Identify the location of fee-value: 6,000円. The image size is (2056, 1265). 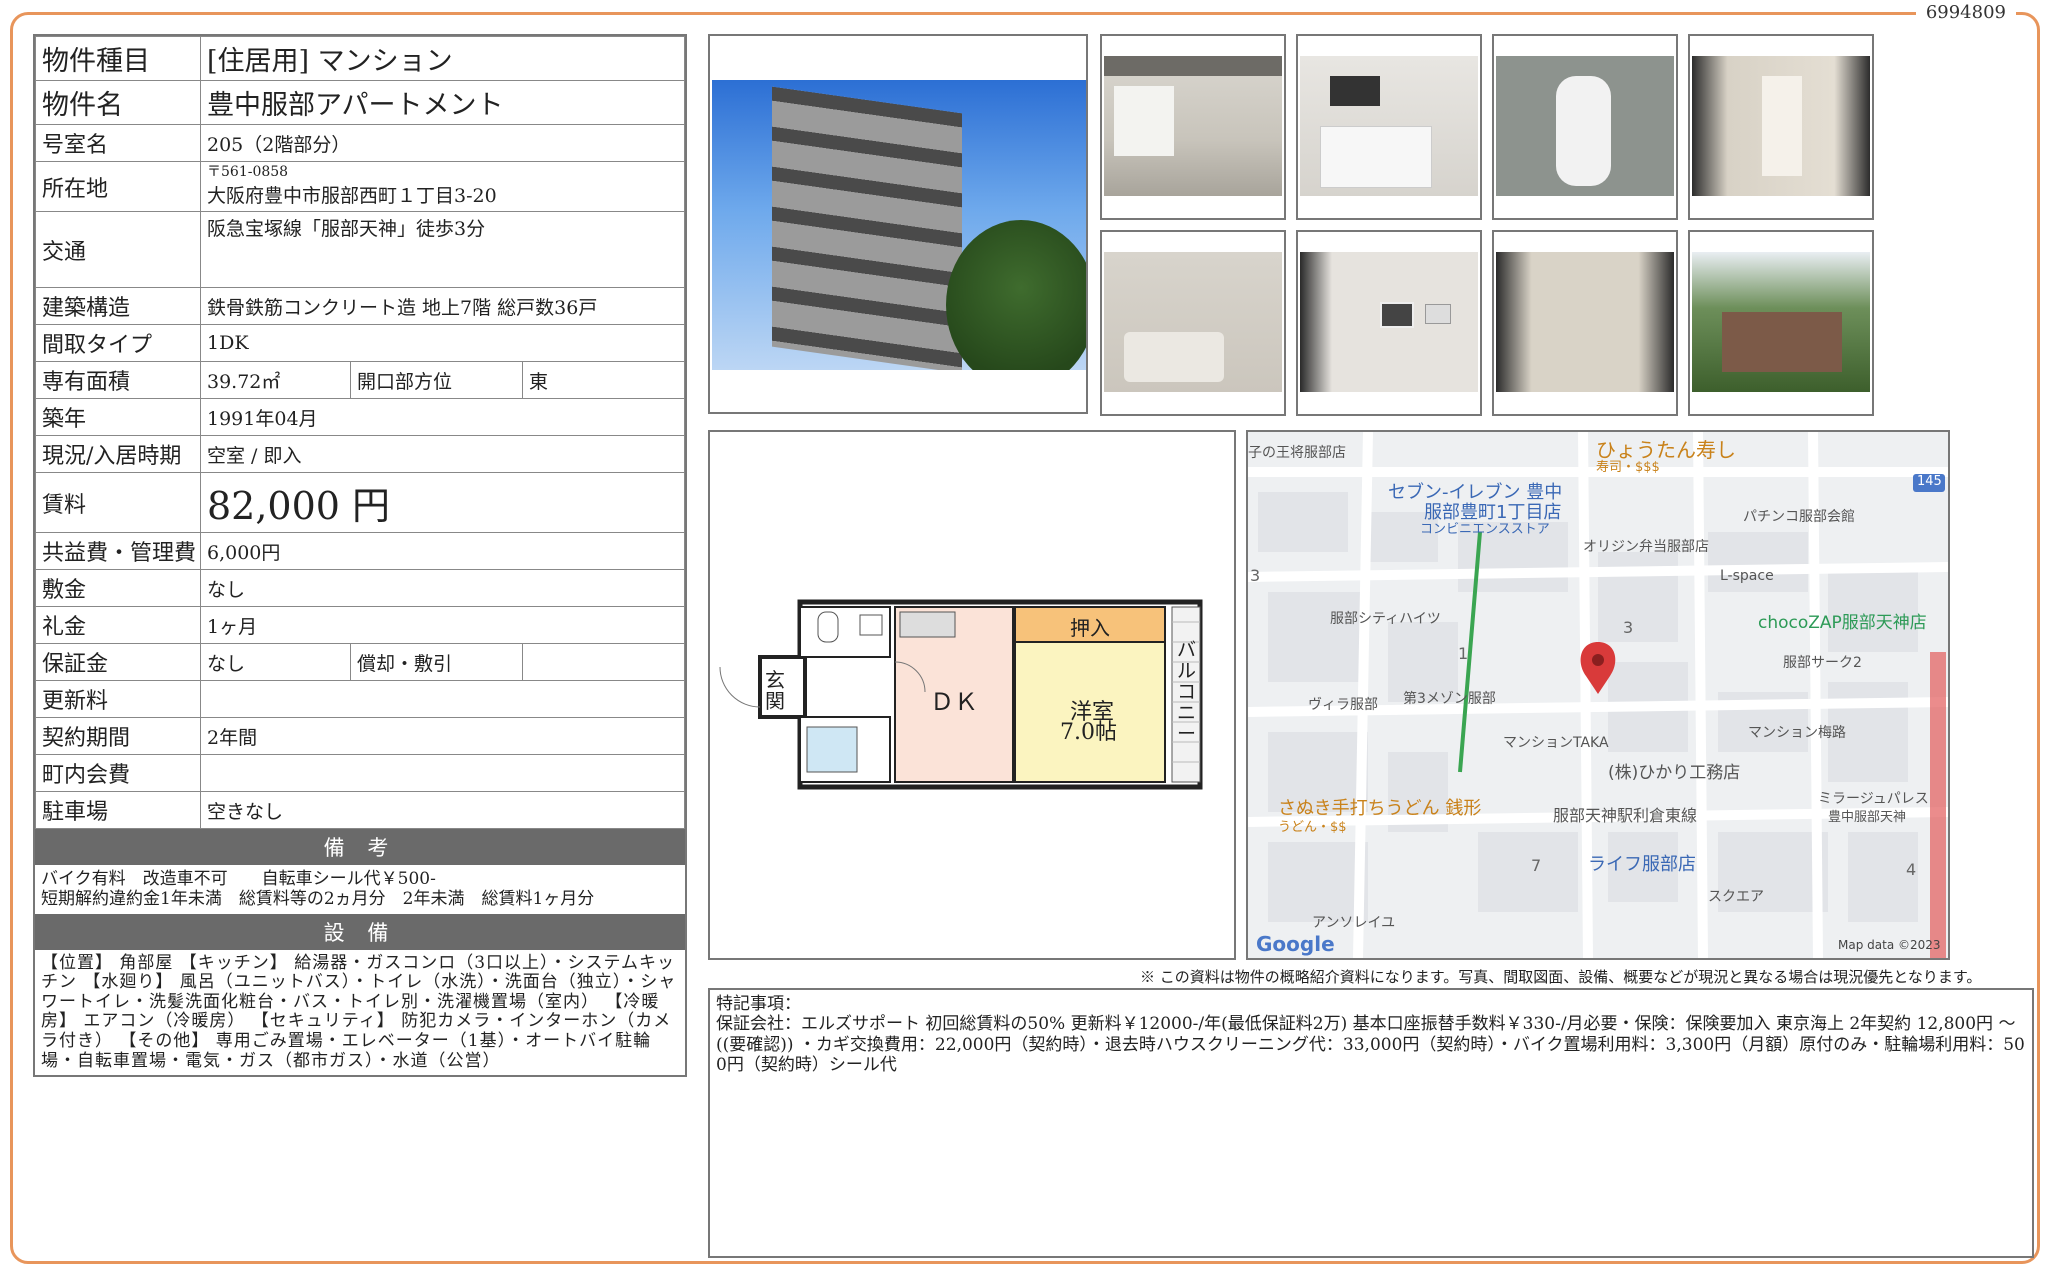
(442, 551).